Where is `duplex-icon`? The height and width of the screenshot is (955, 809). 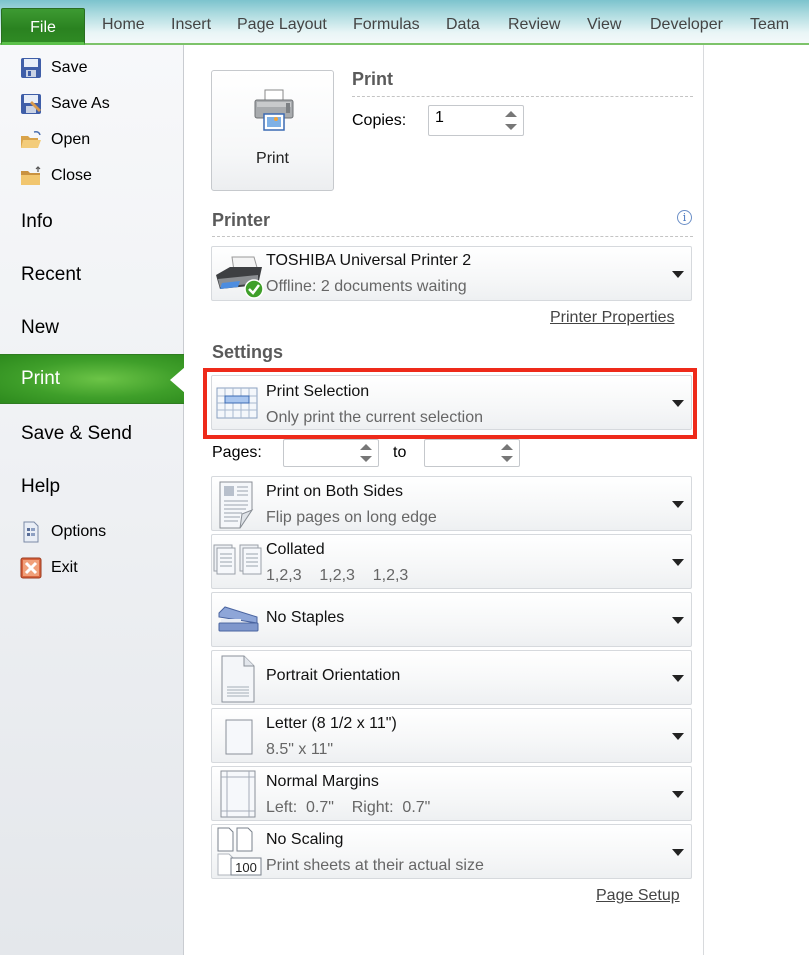 duplex-icon is located at coordinates (236, 507).